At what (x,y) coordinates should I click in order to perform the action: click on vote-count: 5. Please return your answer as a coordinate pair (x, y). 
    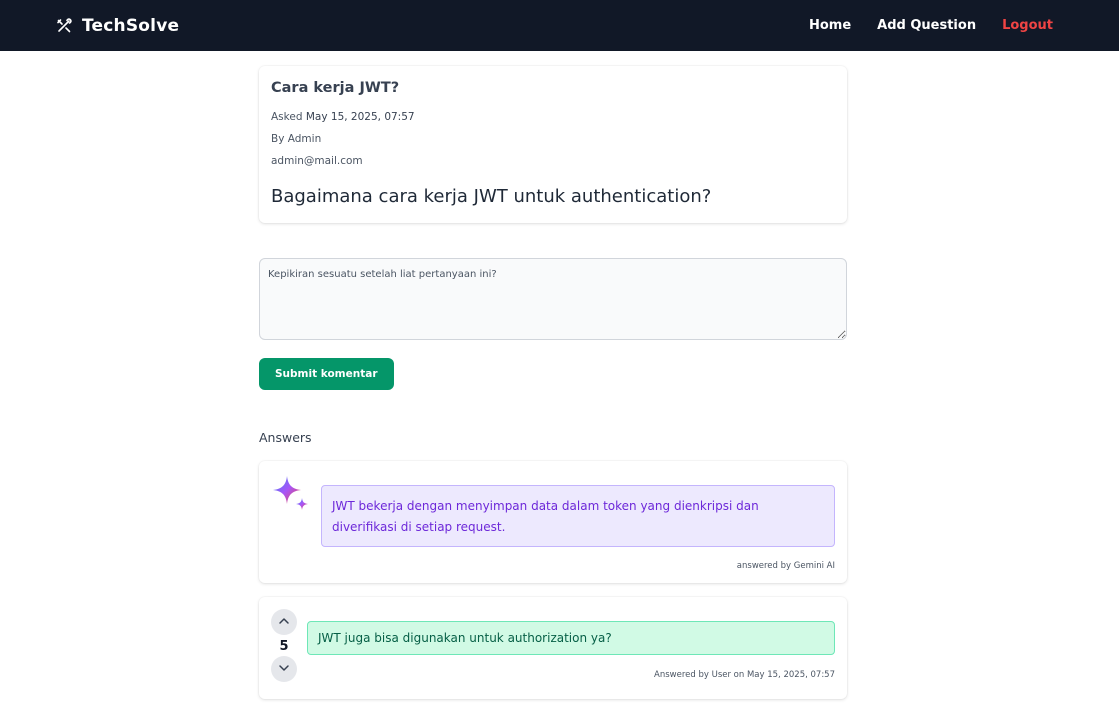
    Looking at the image, I should click on (284, 646).